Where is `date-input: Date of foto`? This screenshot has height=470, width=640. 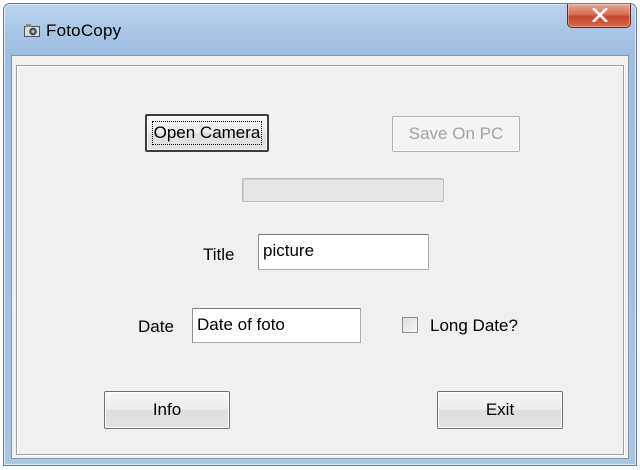
date-input: Date of foto is located at coordinates (276, 325).